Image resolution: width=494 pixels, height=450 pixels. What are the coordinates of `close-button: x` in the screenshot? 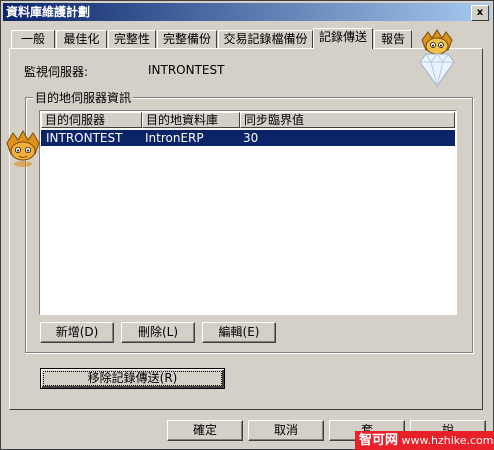 It's located at (480, 13).